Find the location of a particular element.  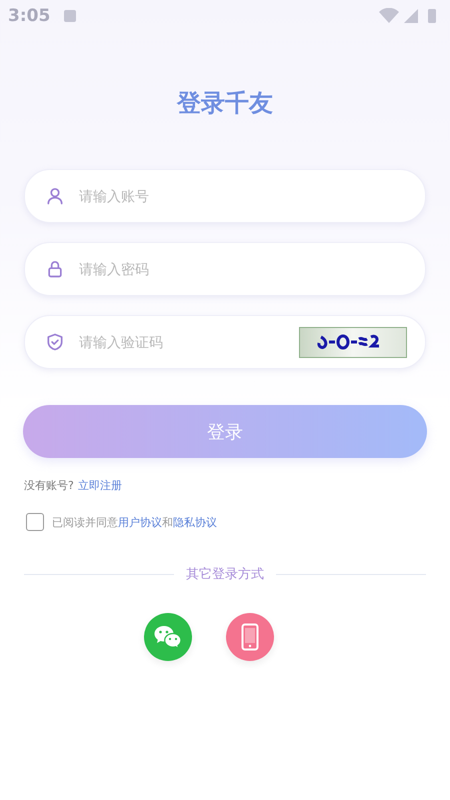

notification-icon is located at coordinates (70, 16).